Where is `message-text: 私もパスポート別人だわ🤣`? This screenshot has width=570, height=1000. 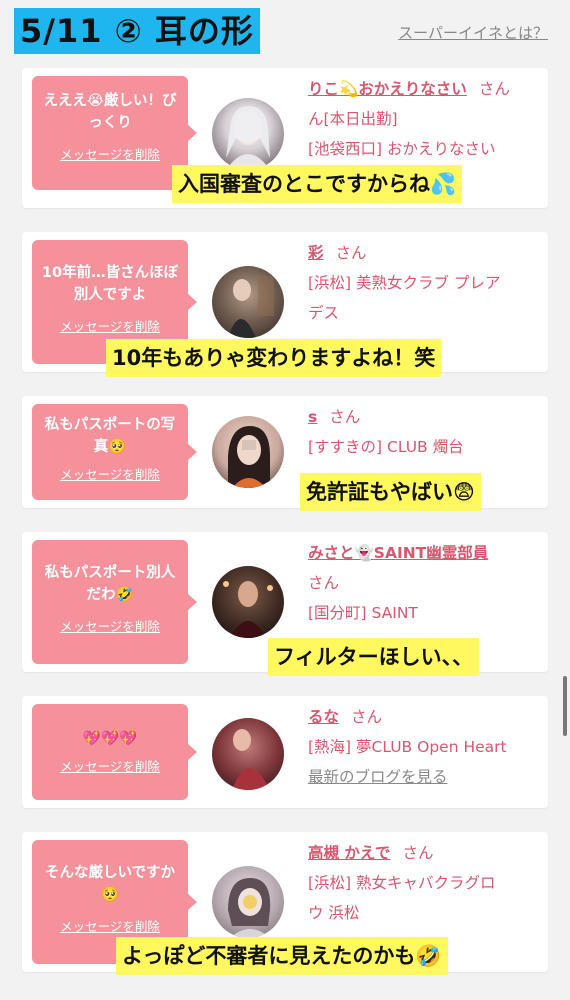
message-text: 私もパスポート別人だわ🤣 is located at coordinates (110, 584).